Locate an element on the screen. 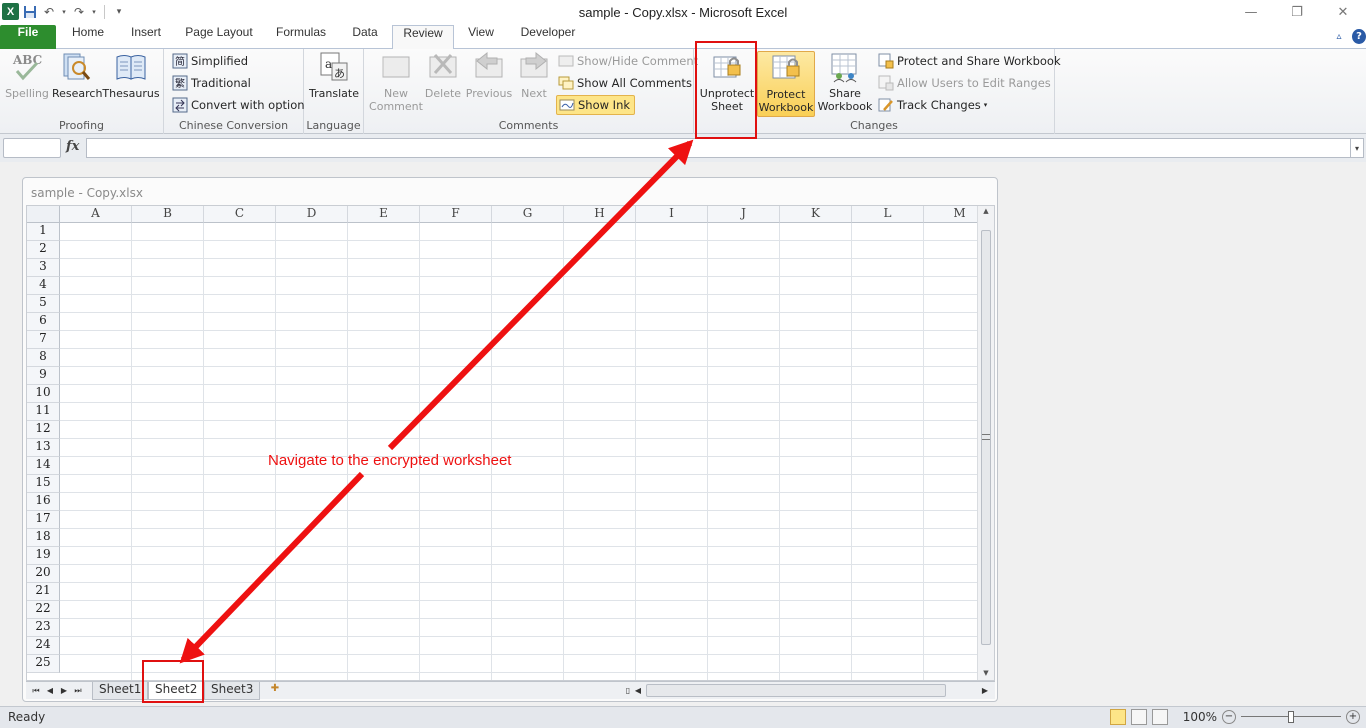  column-header: J is located at coordinates (744, 214).